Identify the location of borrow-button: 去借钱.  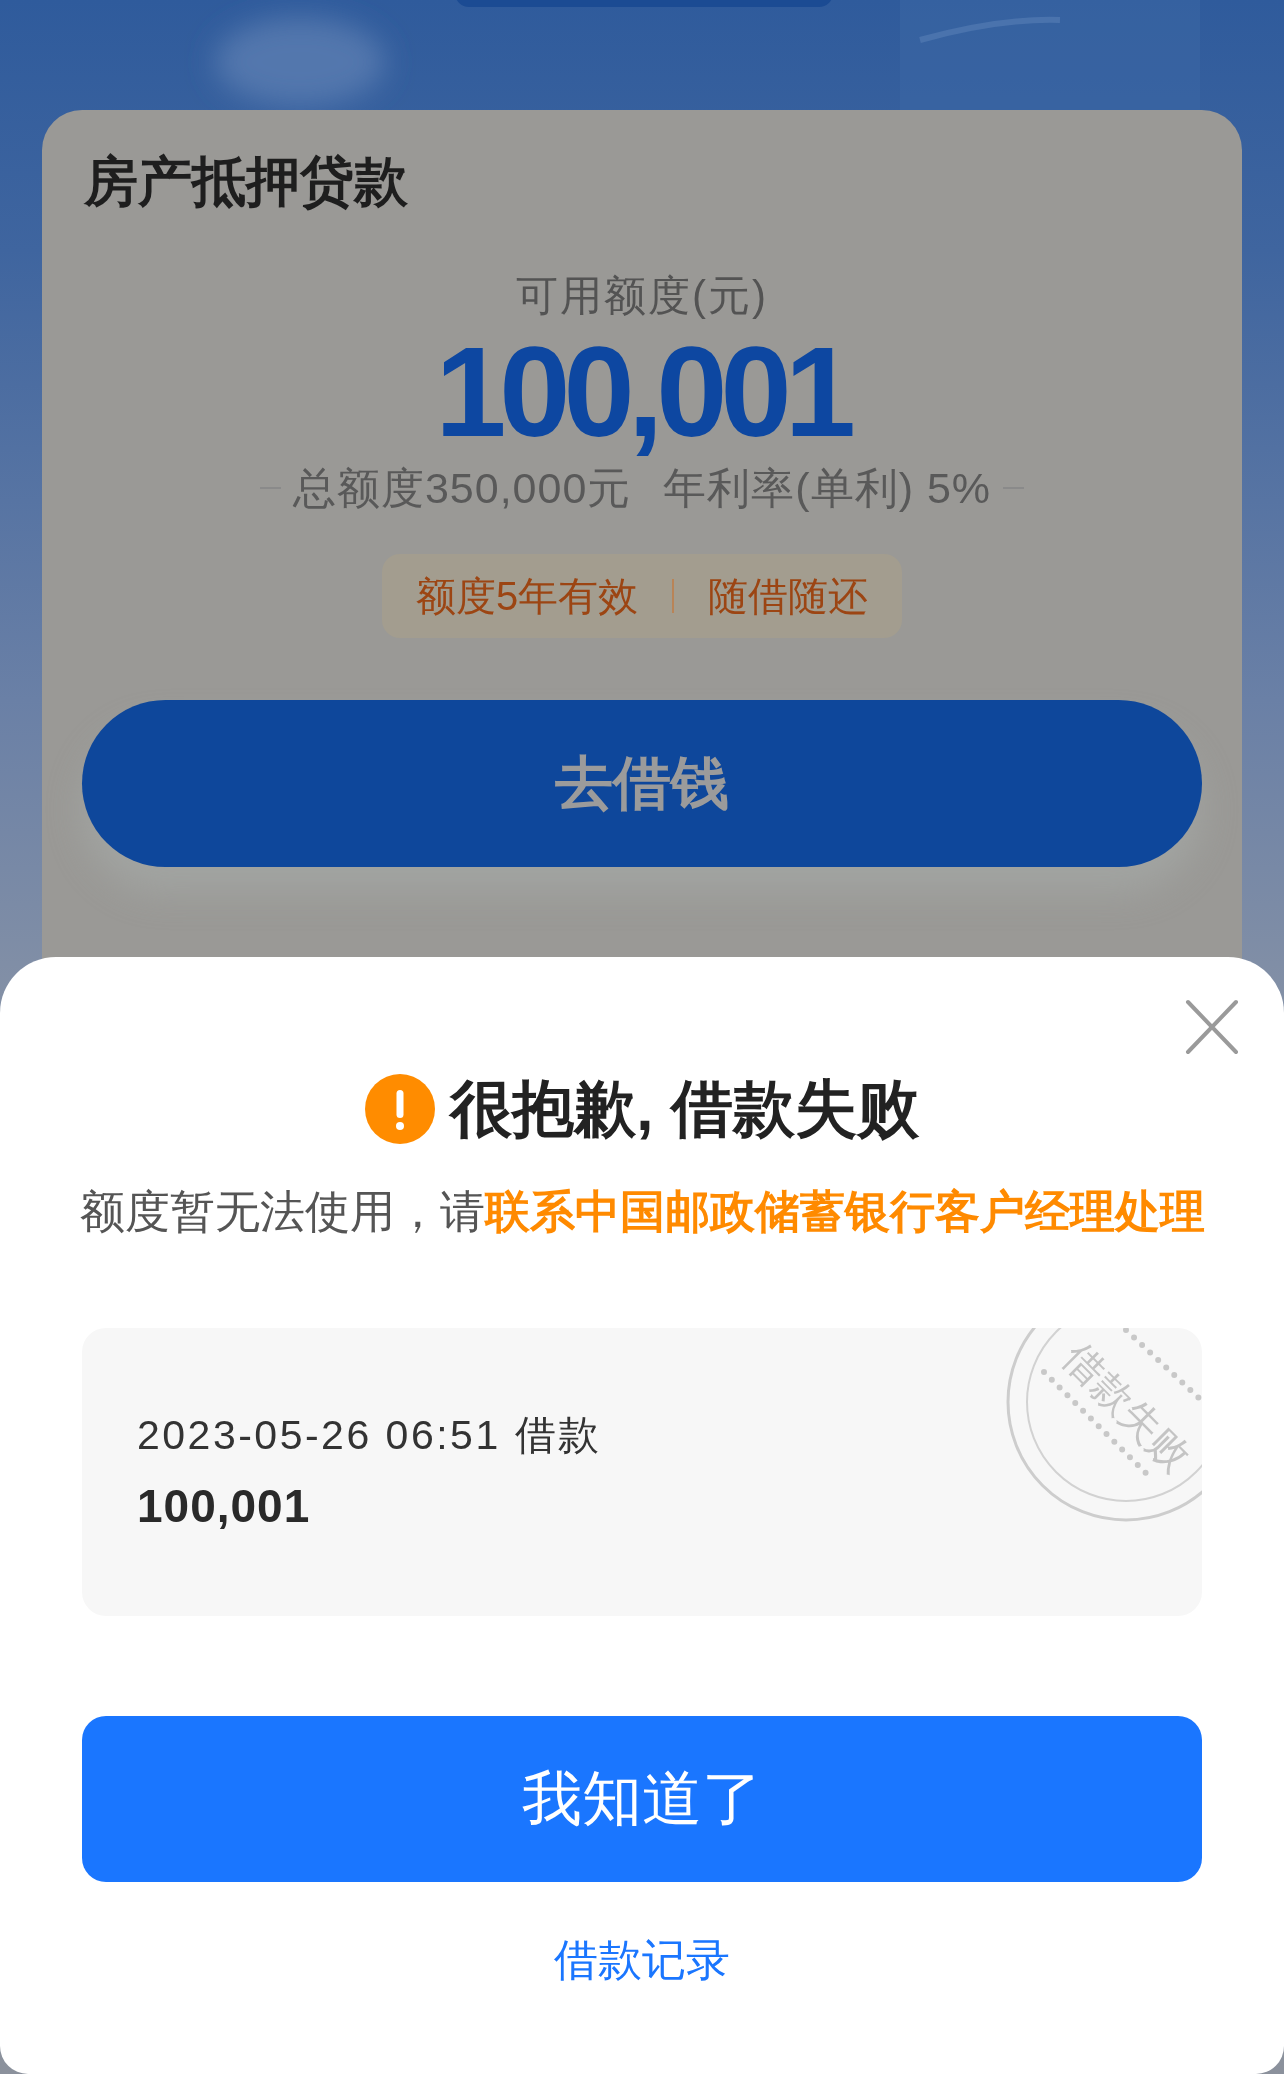
(642, 783).